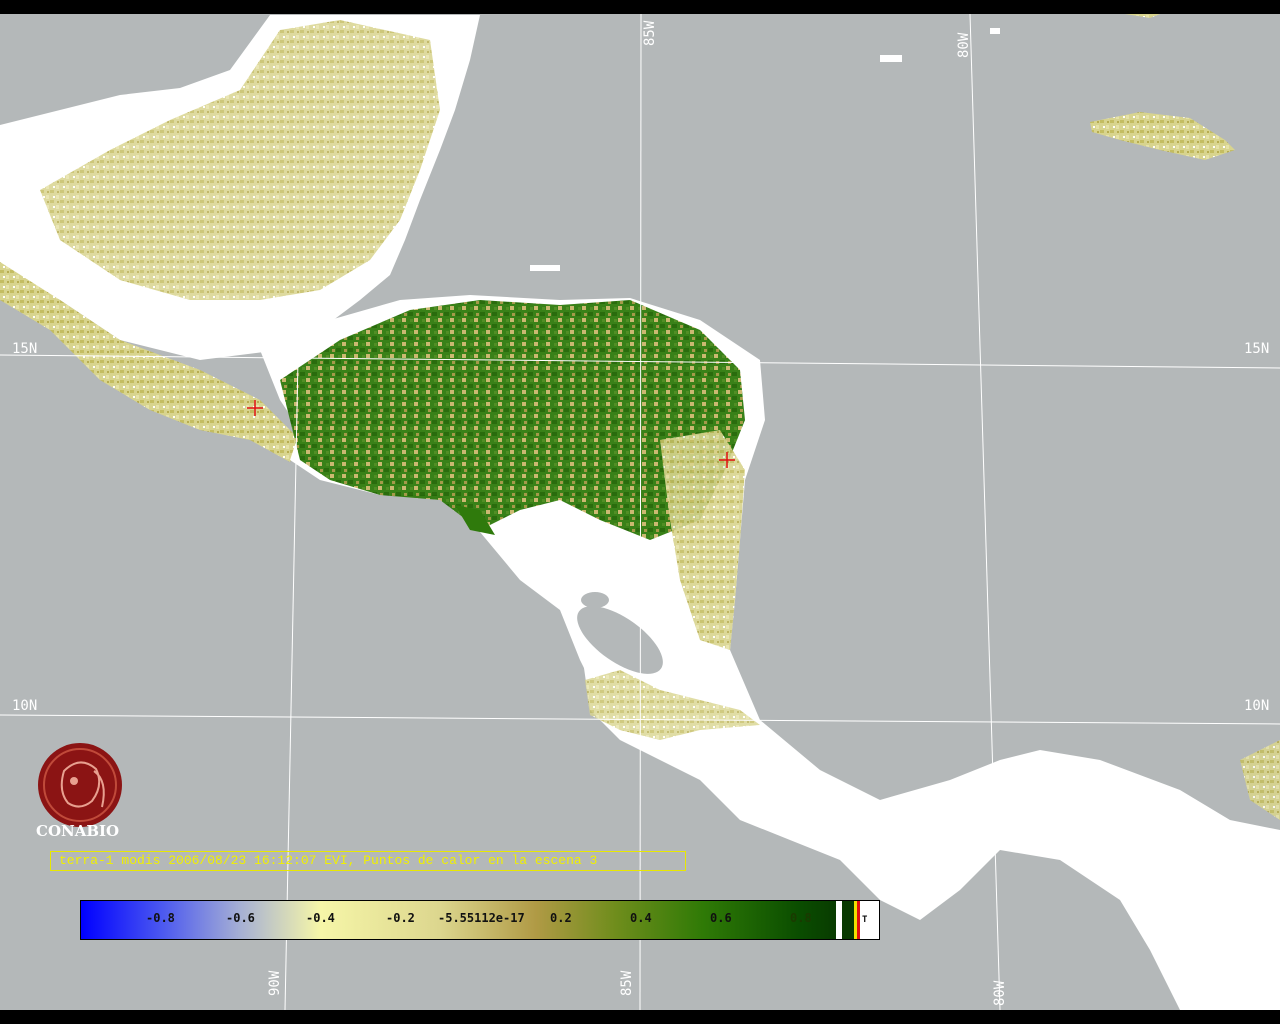 The image size is (1280, 1024). I want to click on lon-label-80w-bottom: 80W, so click(1000, 993).